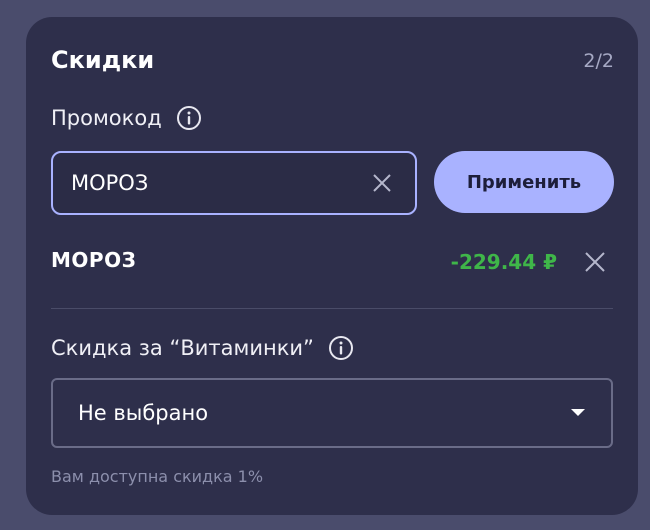 Image resolution: width=650 pixels, height=530 pixels. What do you see at coordinates (182, 348) in the screenshot?
I see `vitamins-label: Скидка за “Витаминки”` at bounding box center [182, 348].